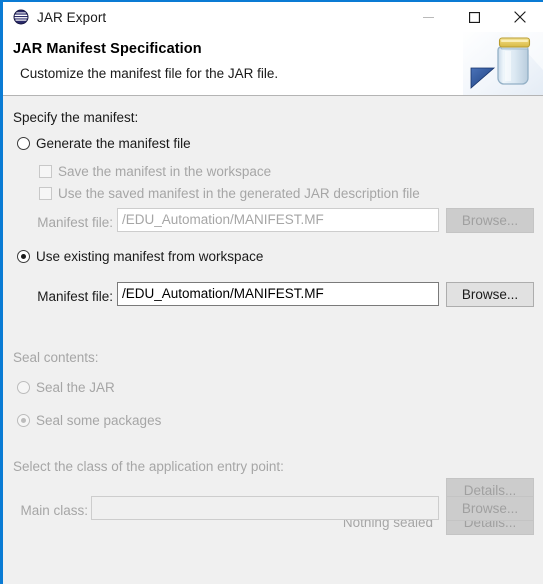  What do you see at coordinates (503, 63) in the screenshot?
I see `jar-export-icon` at bounding box center [503, 63].